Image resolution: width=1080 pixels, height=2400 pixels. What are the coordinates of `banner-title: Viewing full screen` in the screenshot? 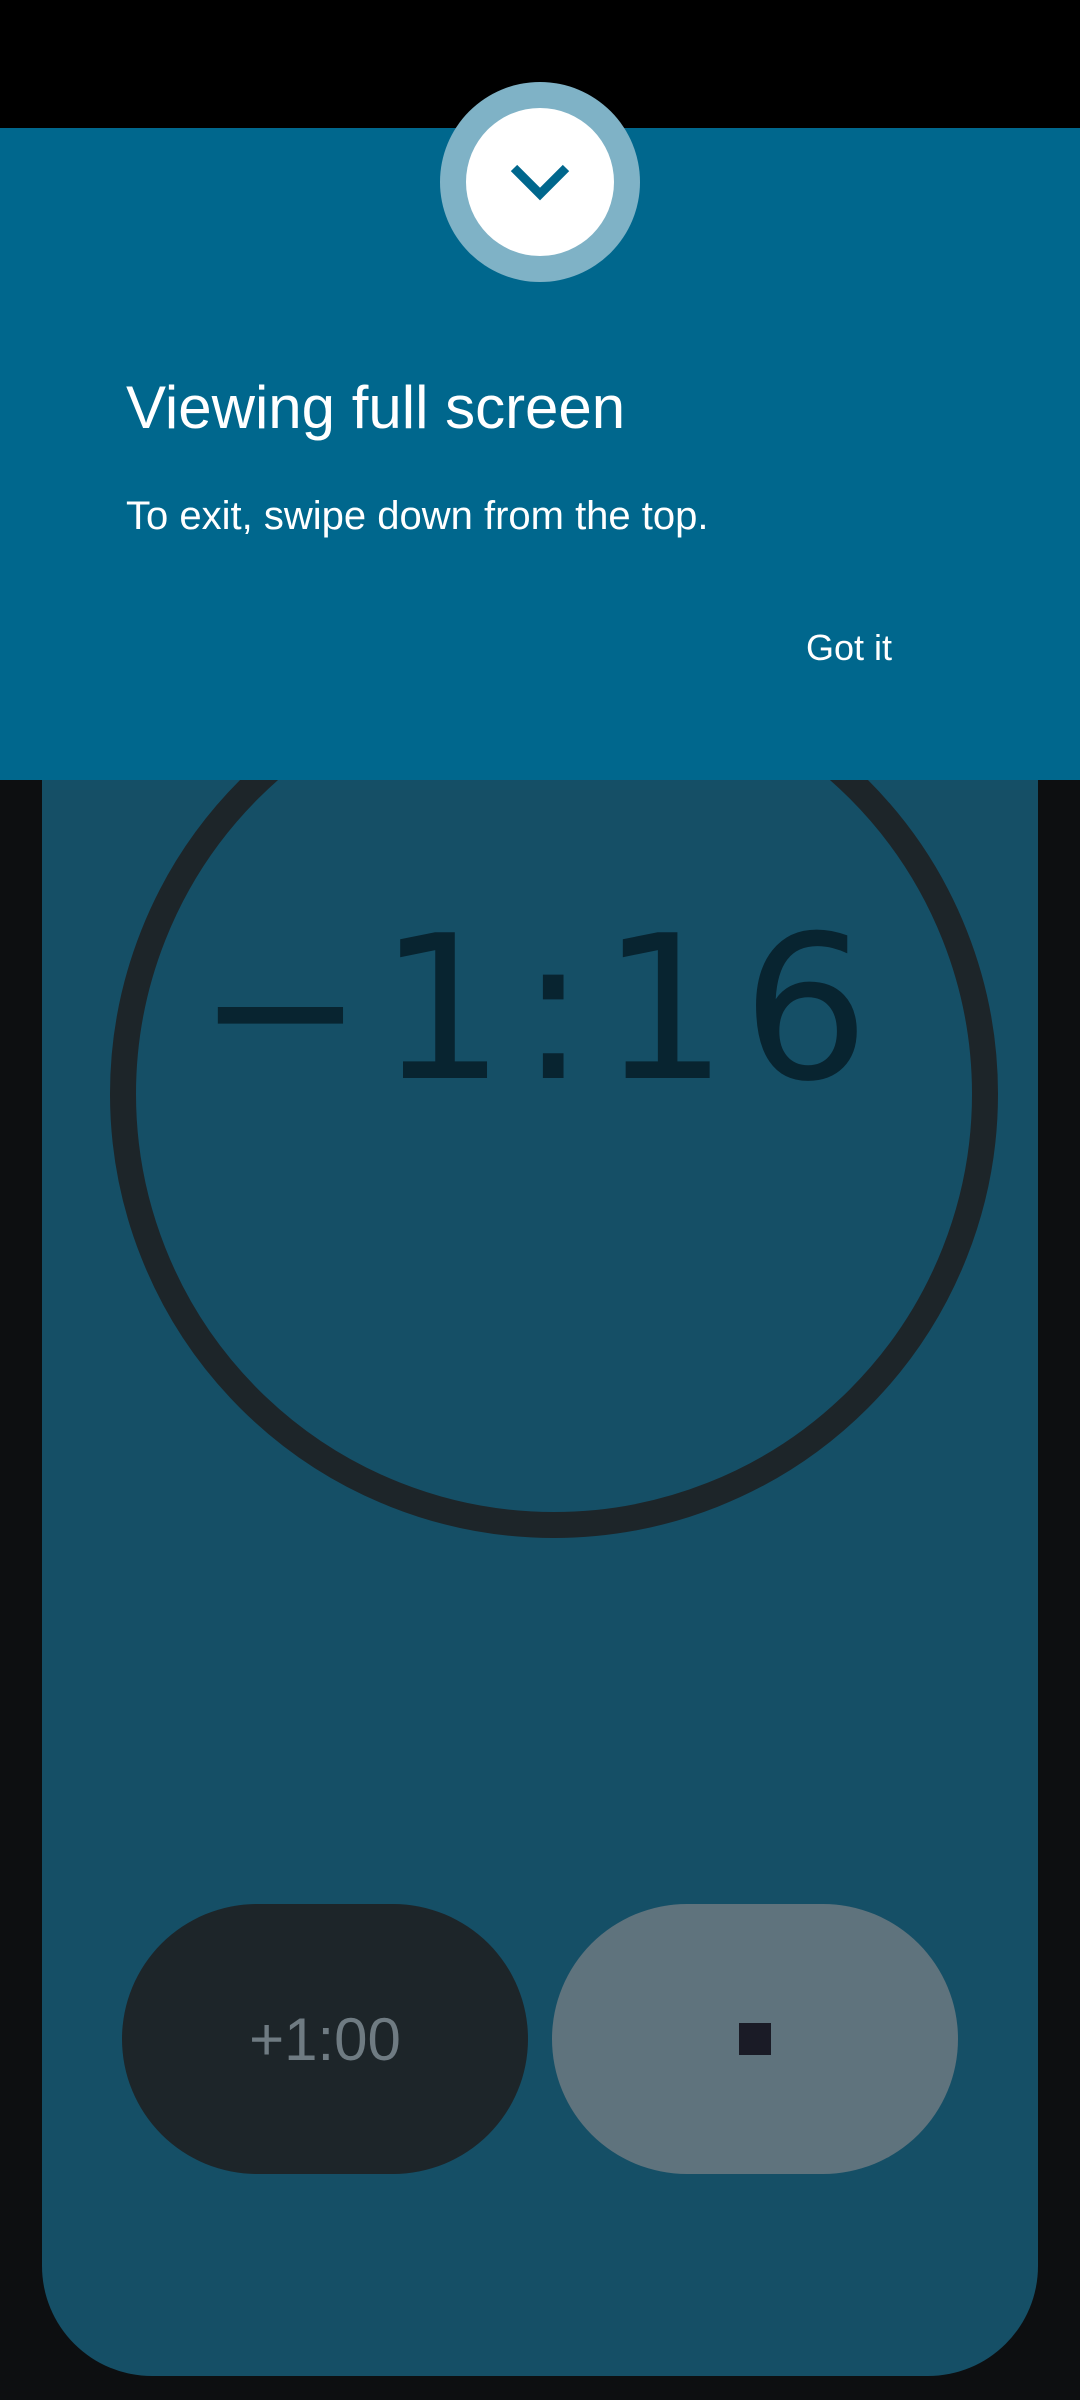 It's located at (376, 407).